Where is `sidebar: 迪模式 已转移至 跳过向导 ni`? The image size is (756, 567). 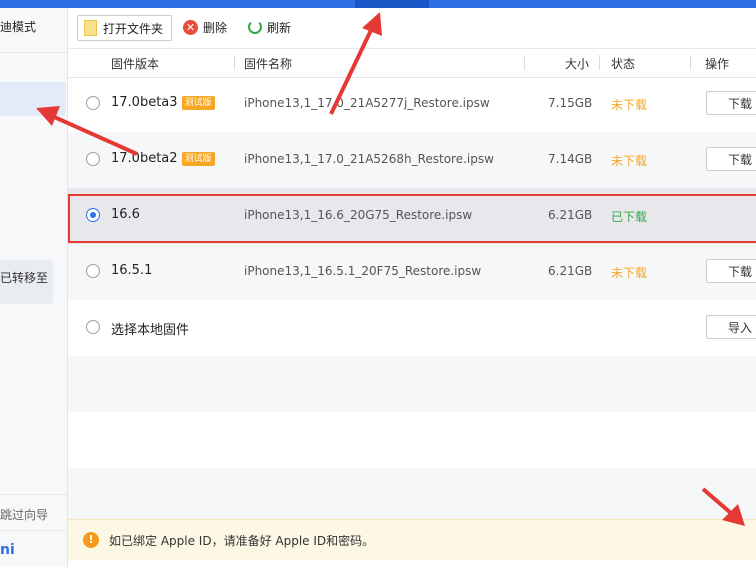
sidebar: 迪模式 已转移至 跳过向导 ni is located at coordinates (34, 287).